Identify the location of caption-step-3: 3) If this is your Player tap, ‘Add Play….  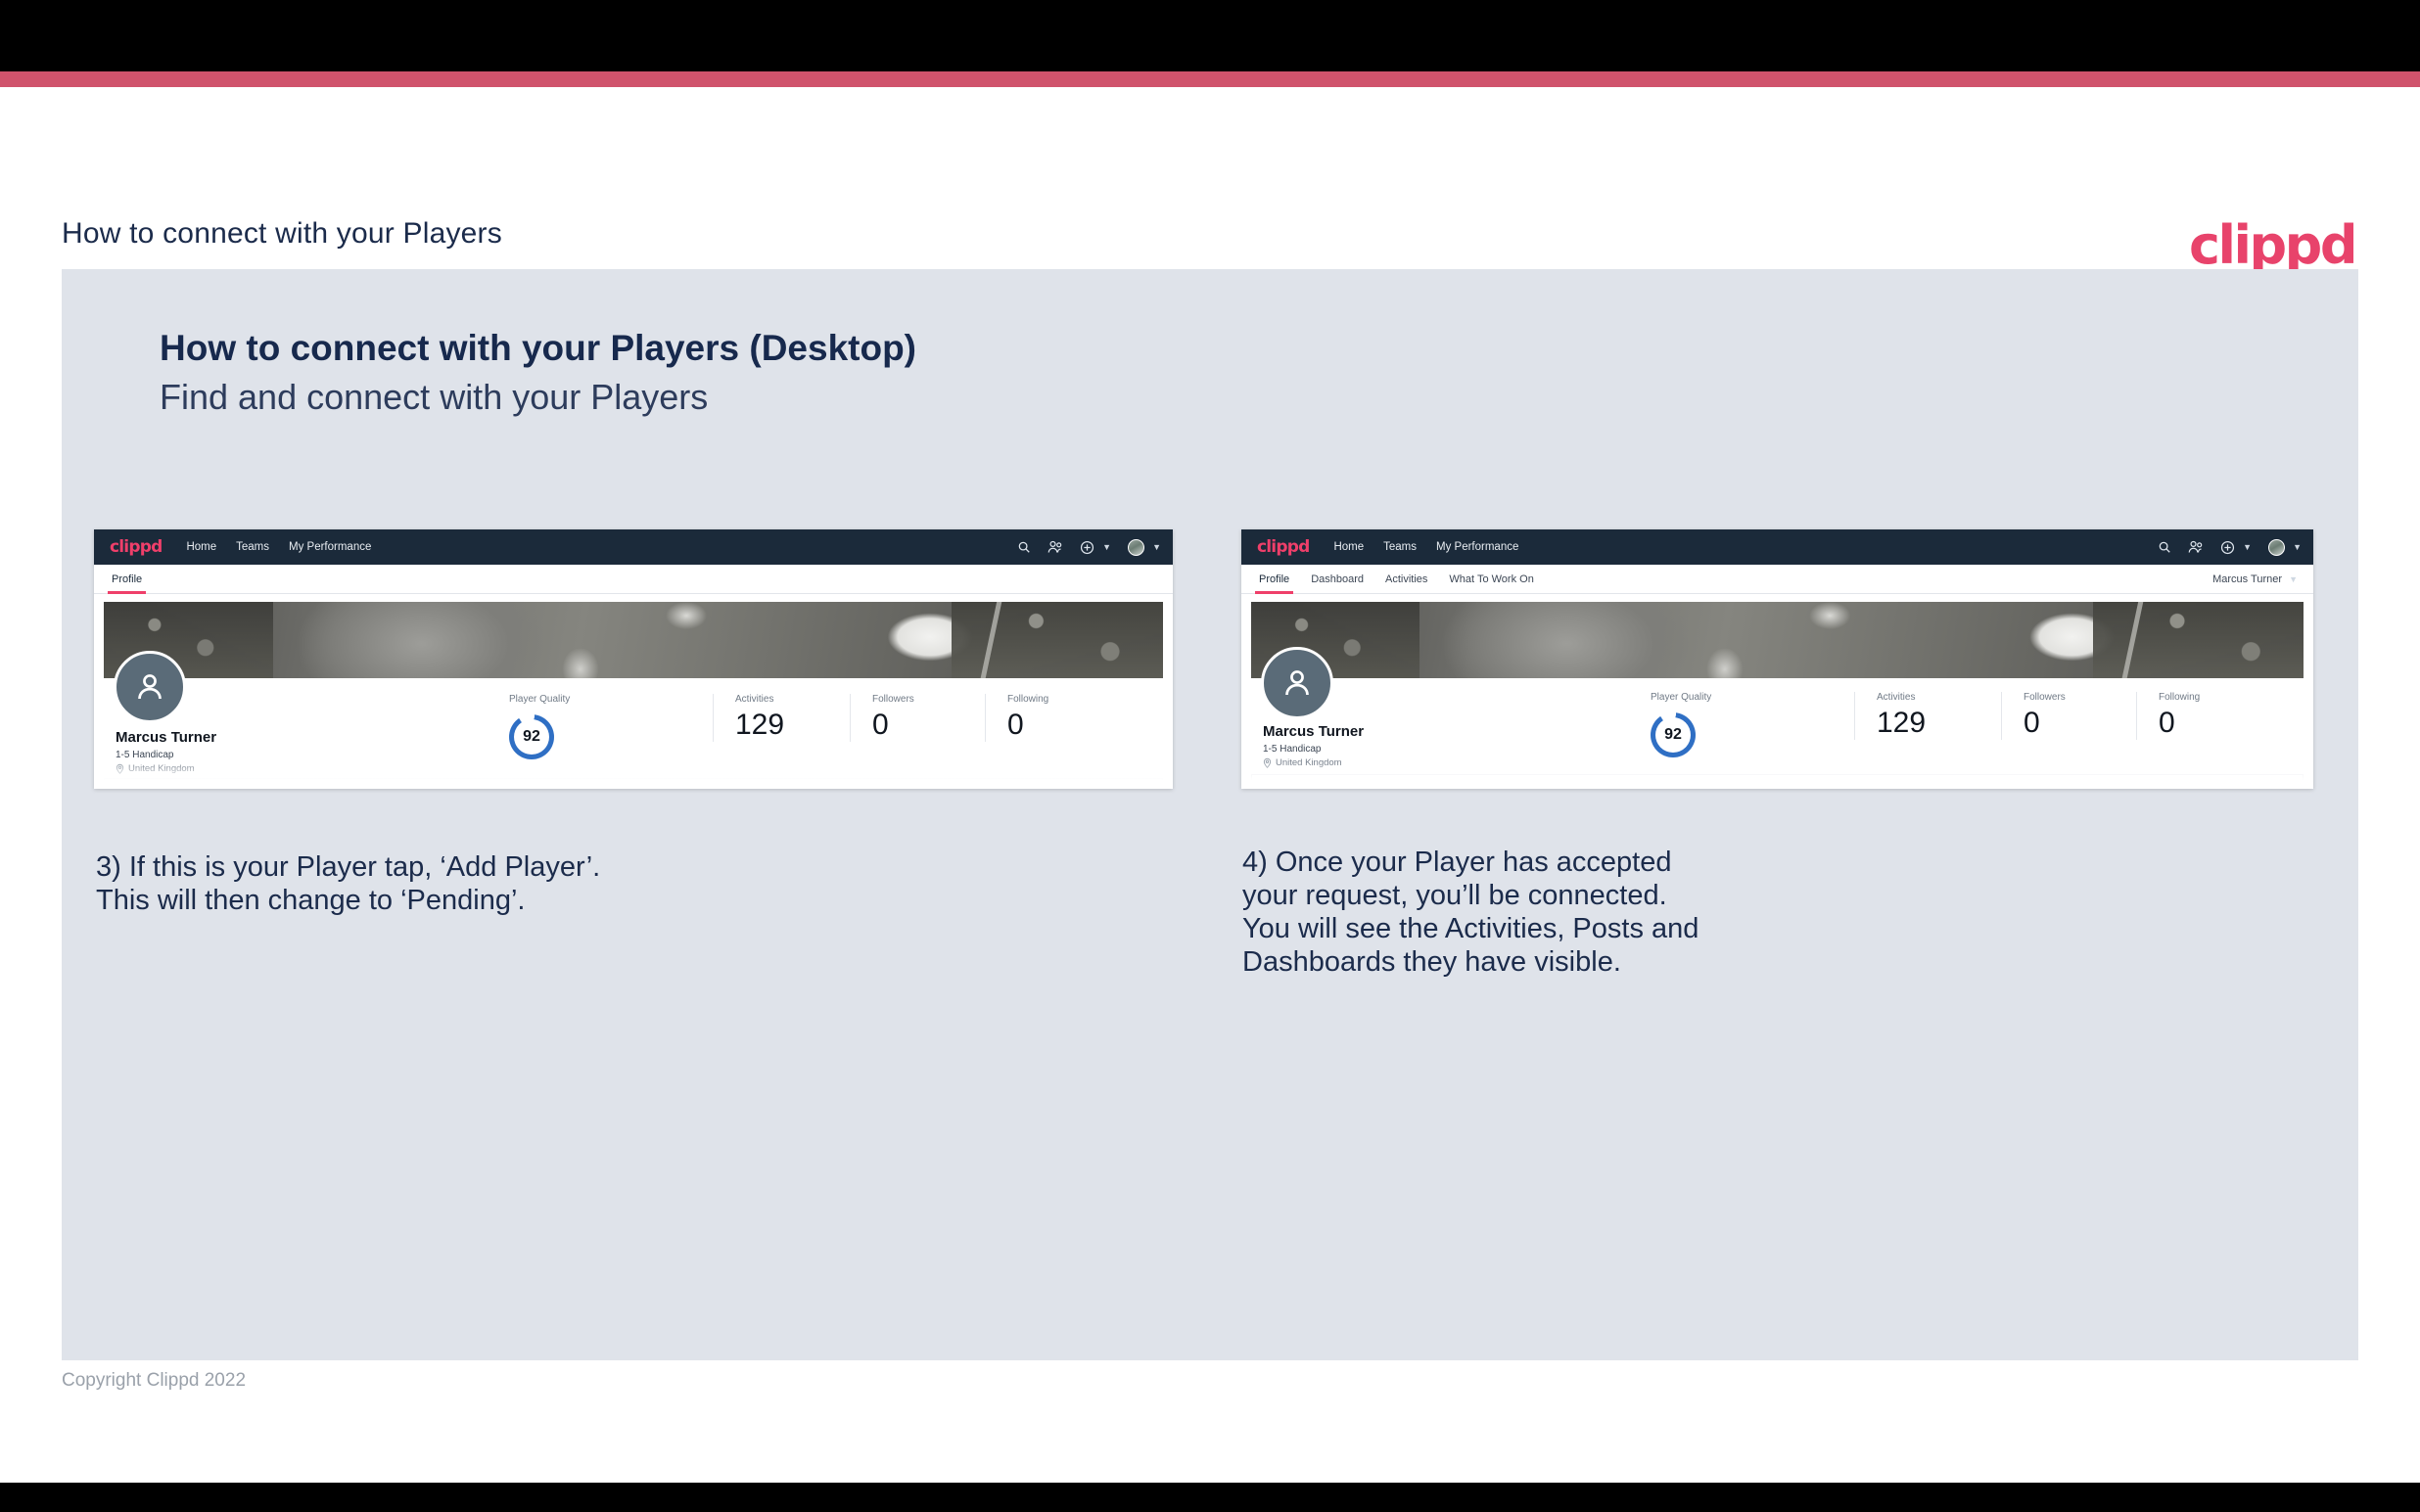
(348, 883).